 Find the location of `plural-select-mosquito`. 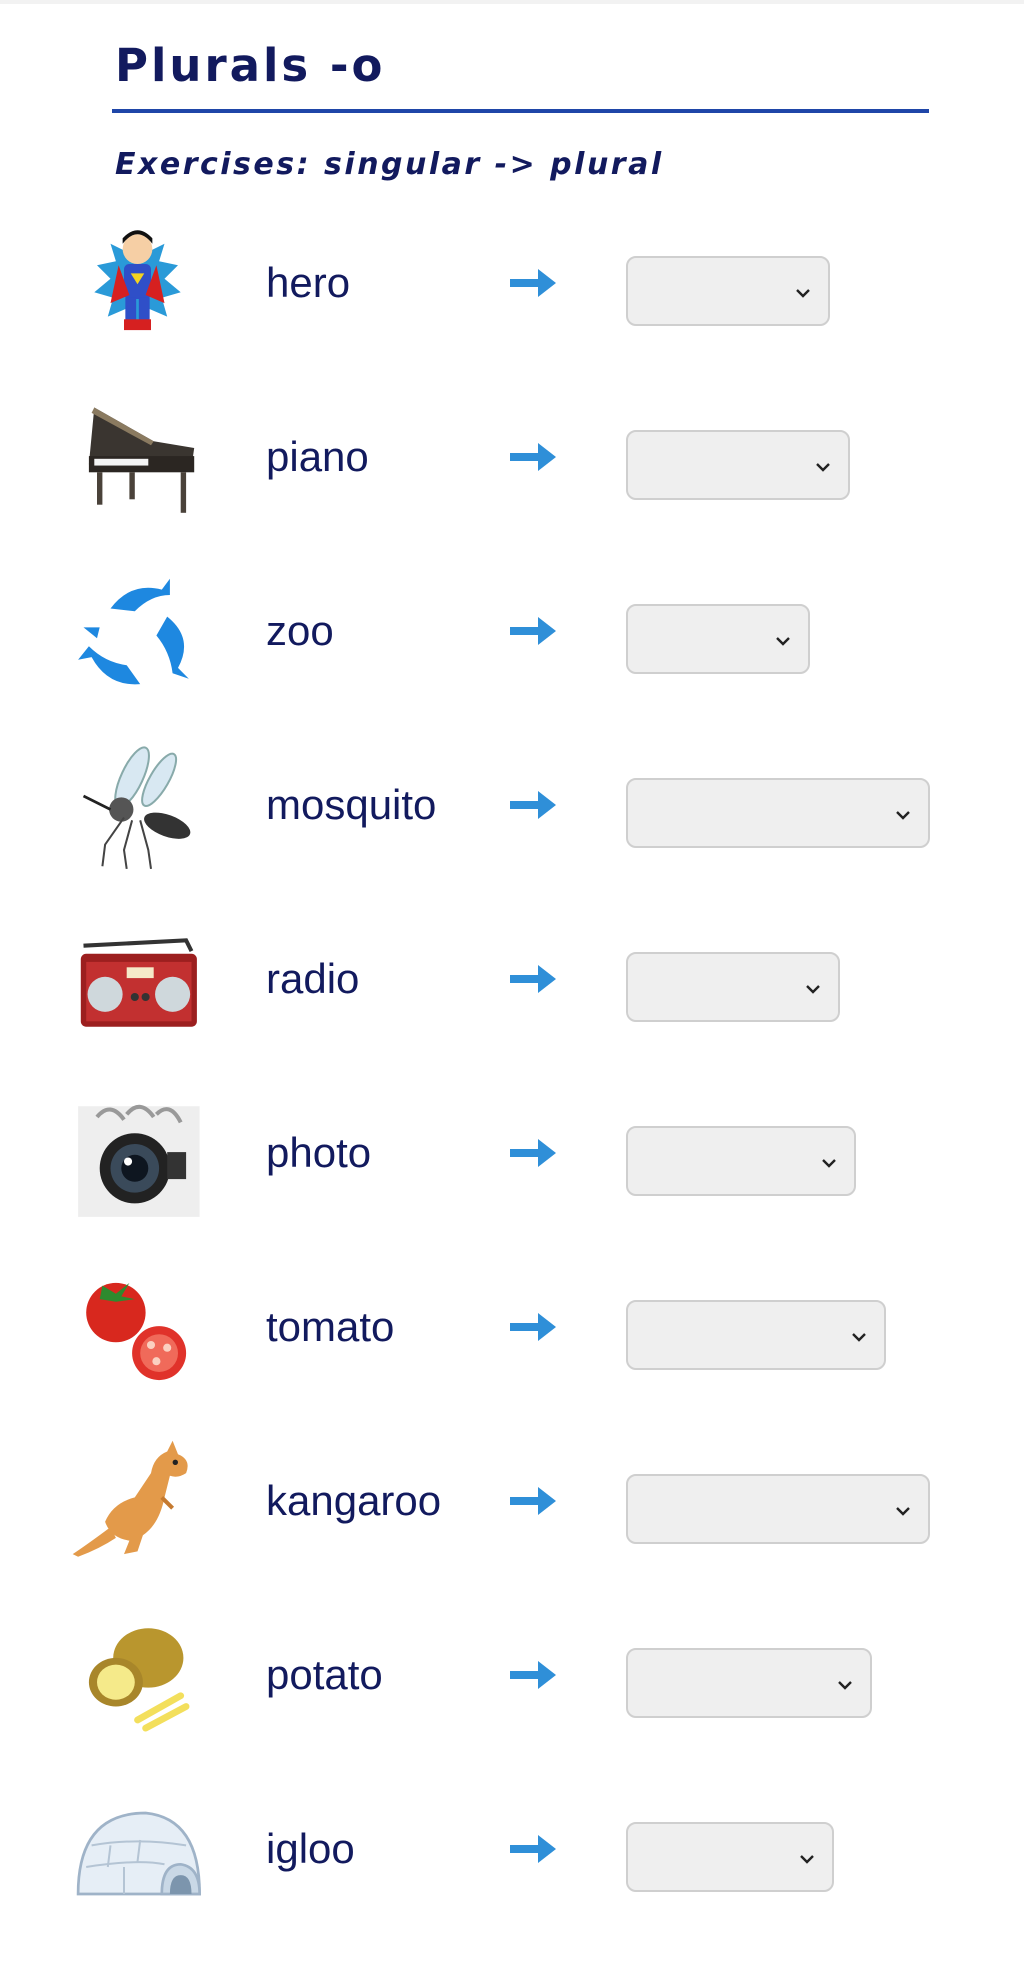

plural-select-mosquito is located at coordinates (778, 813).